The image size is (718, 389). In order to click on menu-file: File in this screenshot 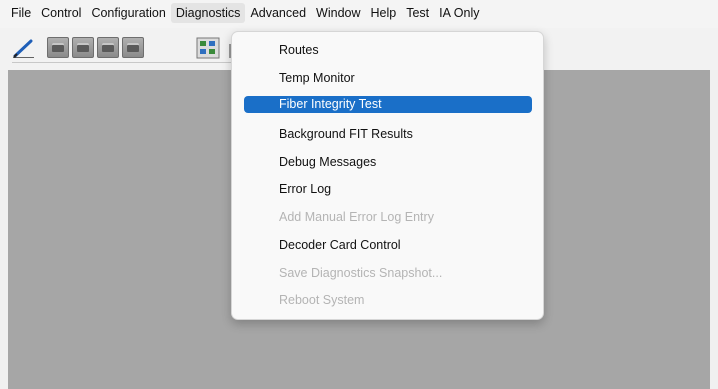, I will do `click(21, 13)`.